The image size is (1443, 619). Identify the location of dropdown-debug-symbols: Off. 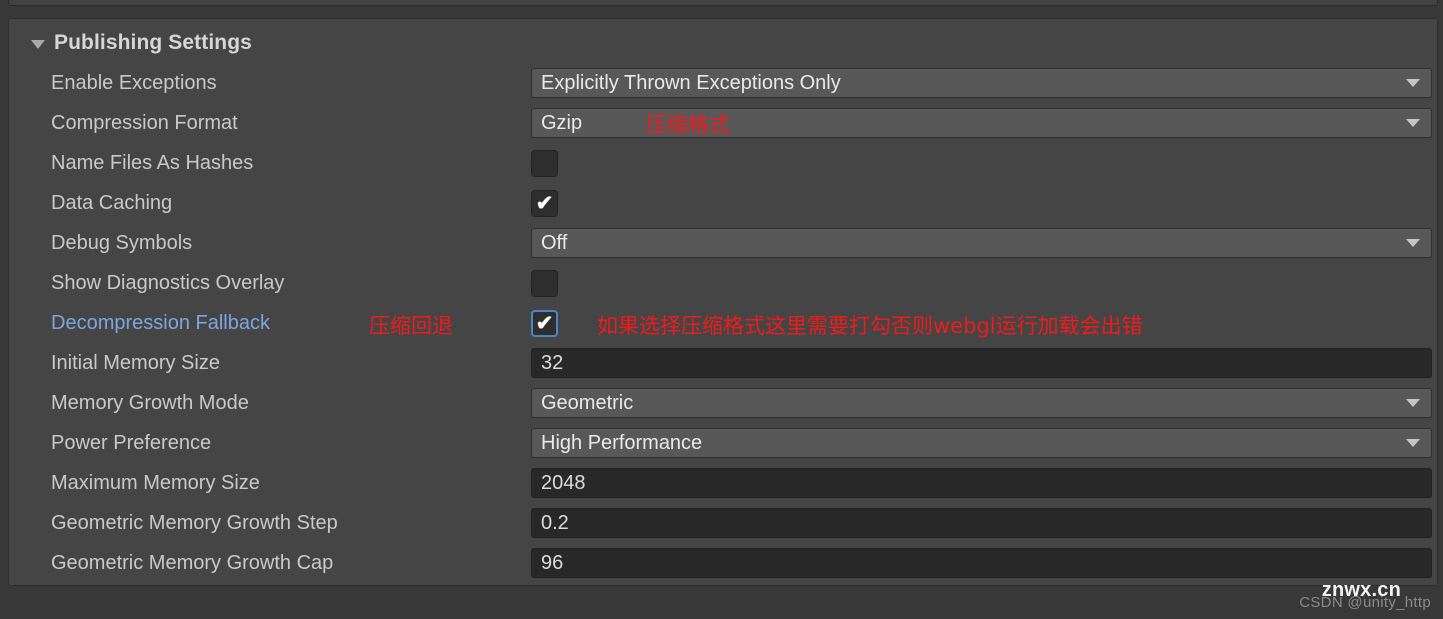
(981, 243).